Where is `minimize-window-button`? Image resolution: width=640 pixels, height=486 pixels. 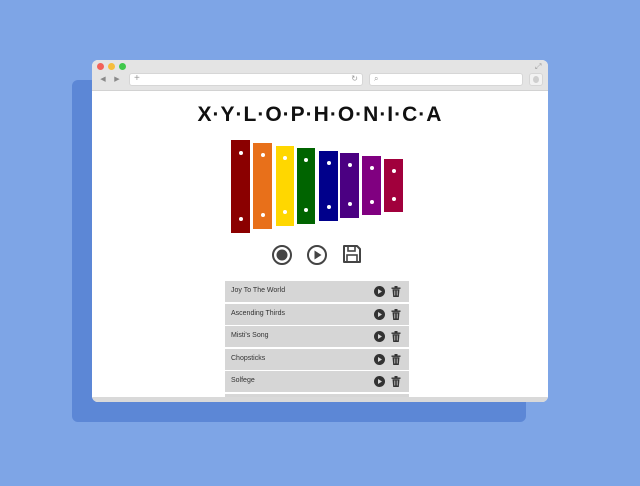 minimize-window-button is located at coordinates (111, 66).